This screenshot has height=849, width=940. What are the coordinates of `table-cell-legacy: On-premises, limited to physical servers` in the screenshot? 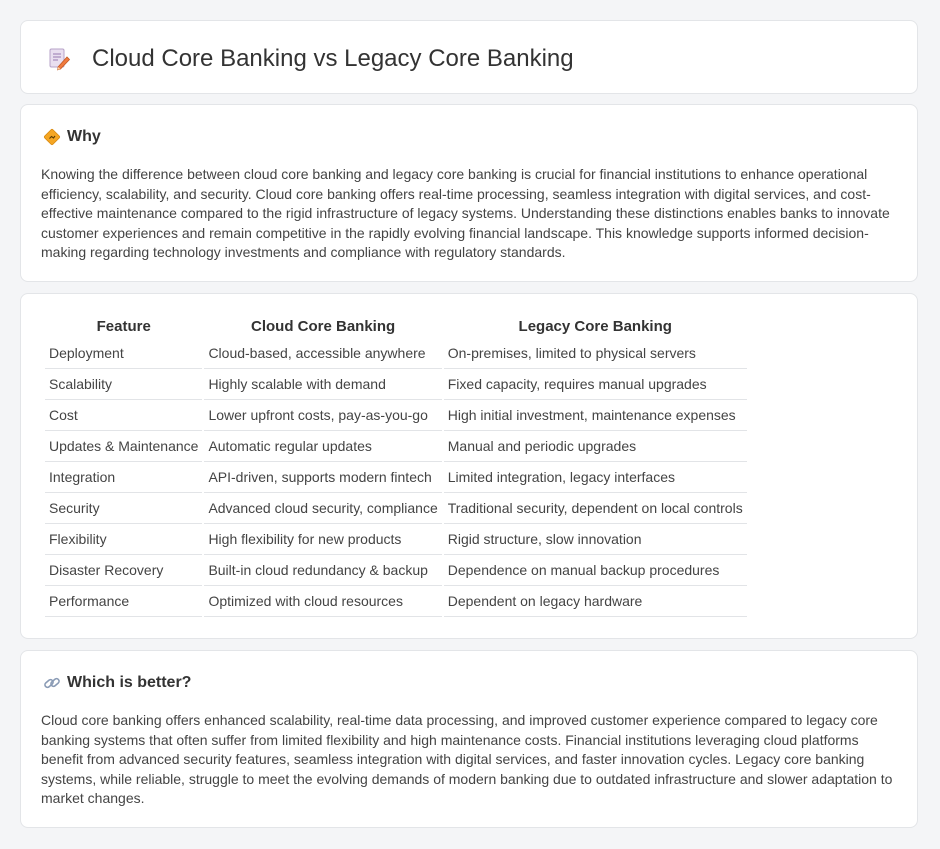 It's located at (595, 353).